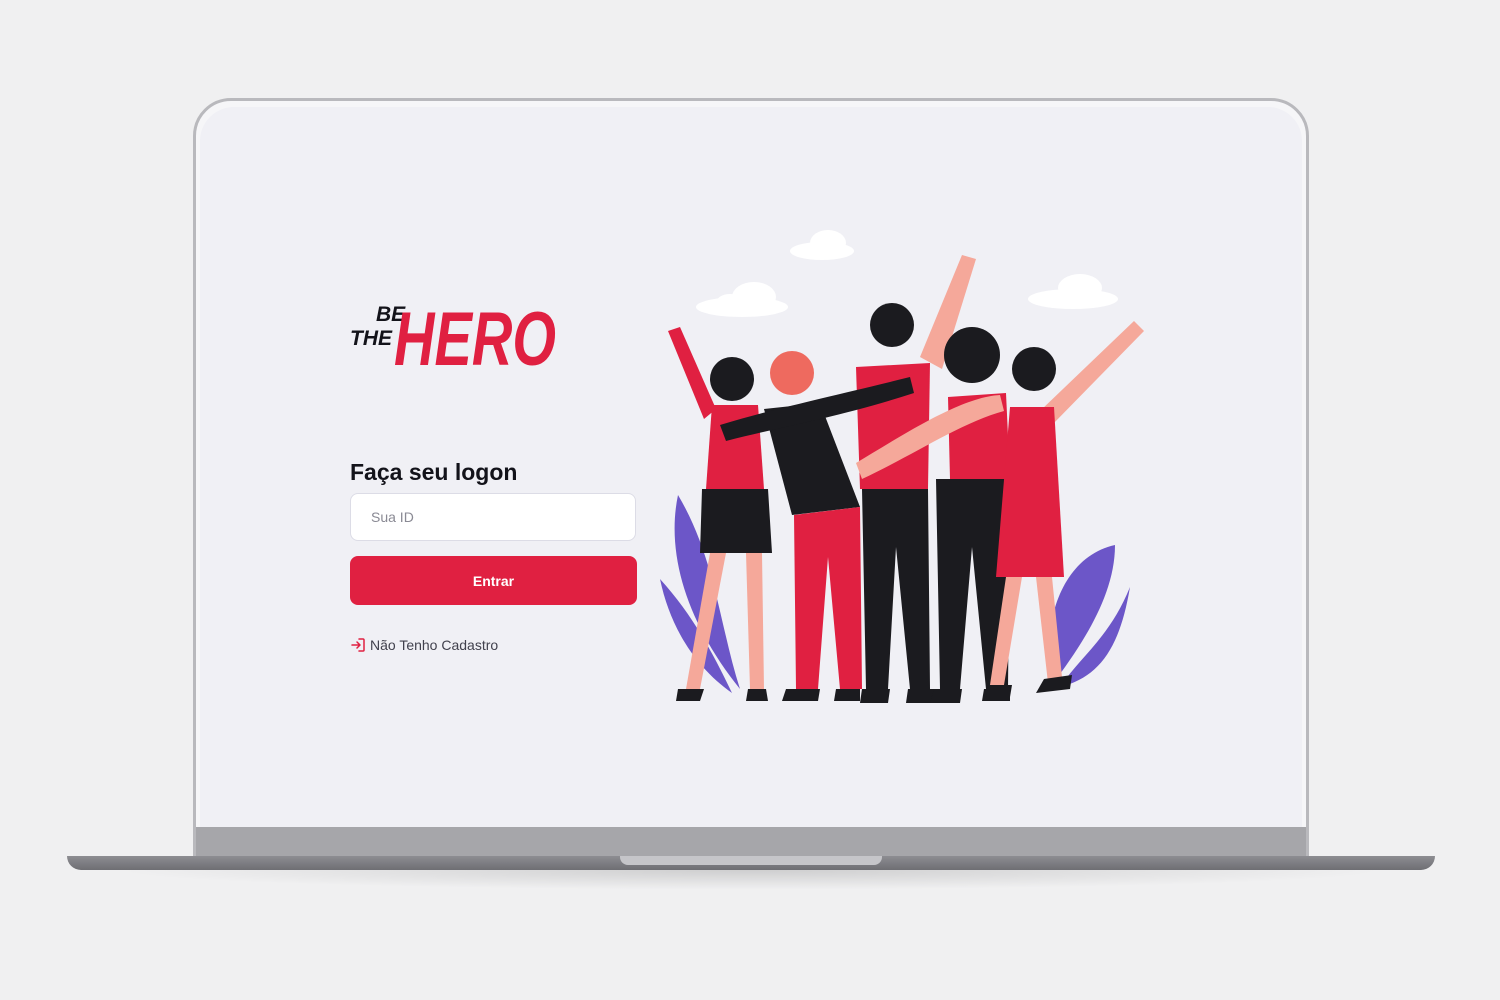  What do you see at coordinates (751, 842) in the screenshot?
I see `laptop-bezel-bottom` at bounding box center [751, 842].